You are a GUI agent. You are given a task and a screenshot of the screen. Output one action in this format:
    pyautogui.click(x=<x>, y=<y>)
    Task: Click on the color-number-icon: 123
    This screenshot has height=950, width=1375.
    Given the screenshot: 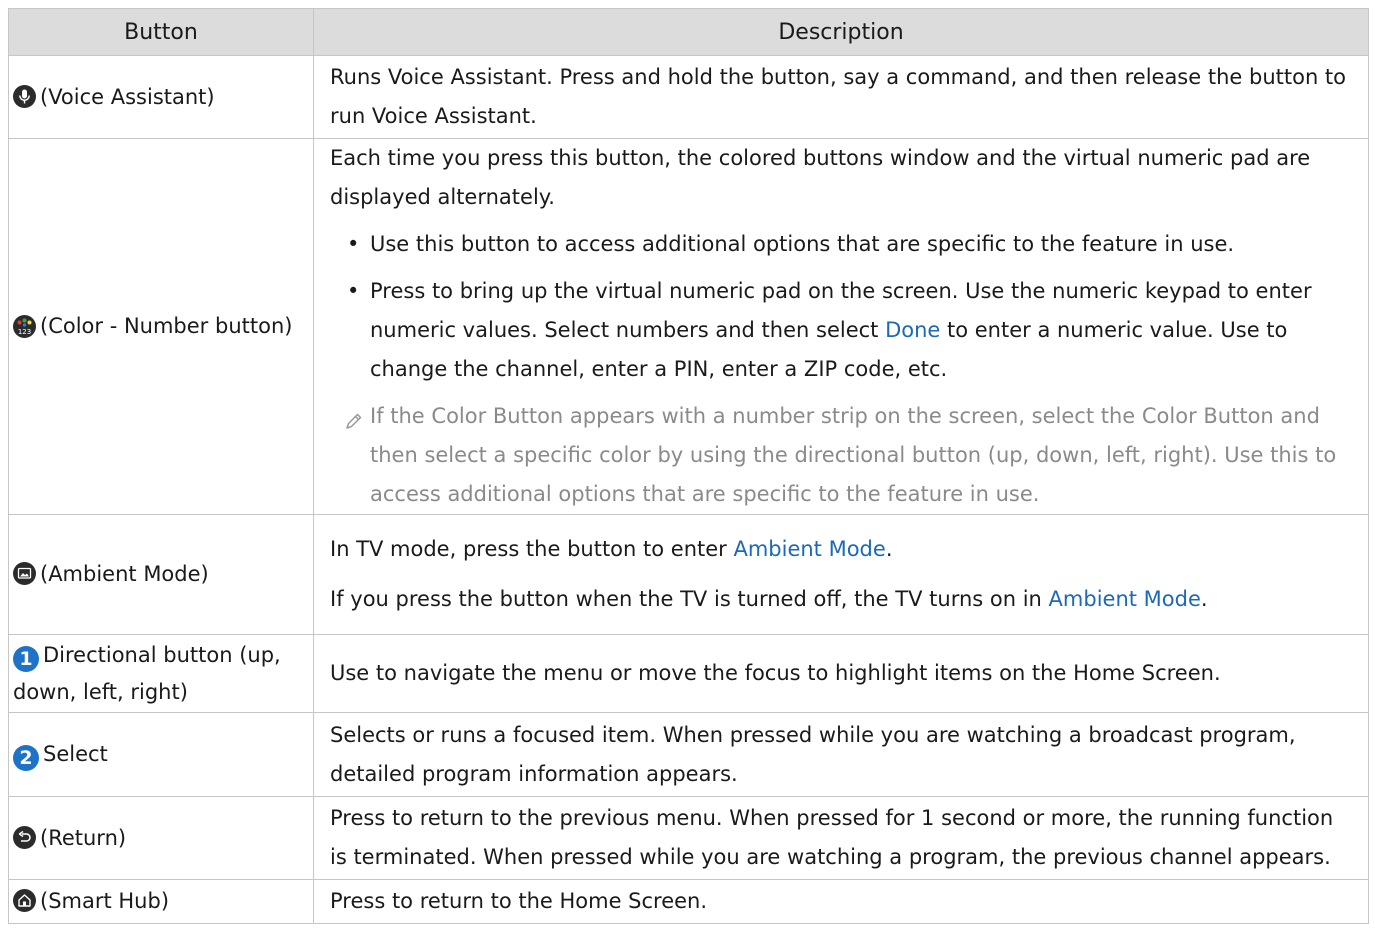 What is the action you would take?
    pyautogui.click(x=24, y=326)
    